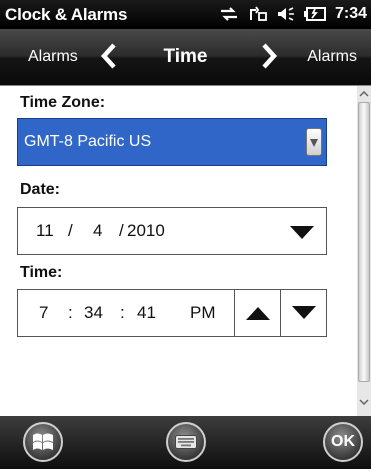 This screenshot has width=371, height=469. I want to click on decrement-button, so click(303, 313).